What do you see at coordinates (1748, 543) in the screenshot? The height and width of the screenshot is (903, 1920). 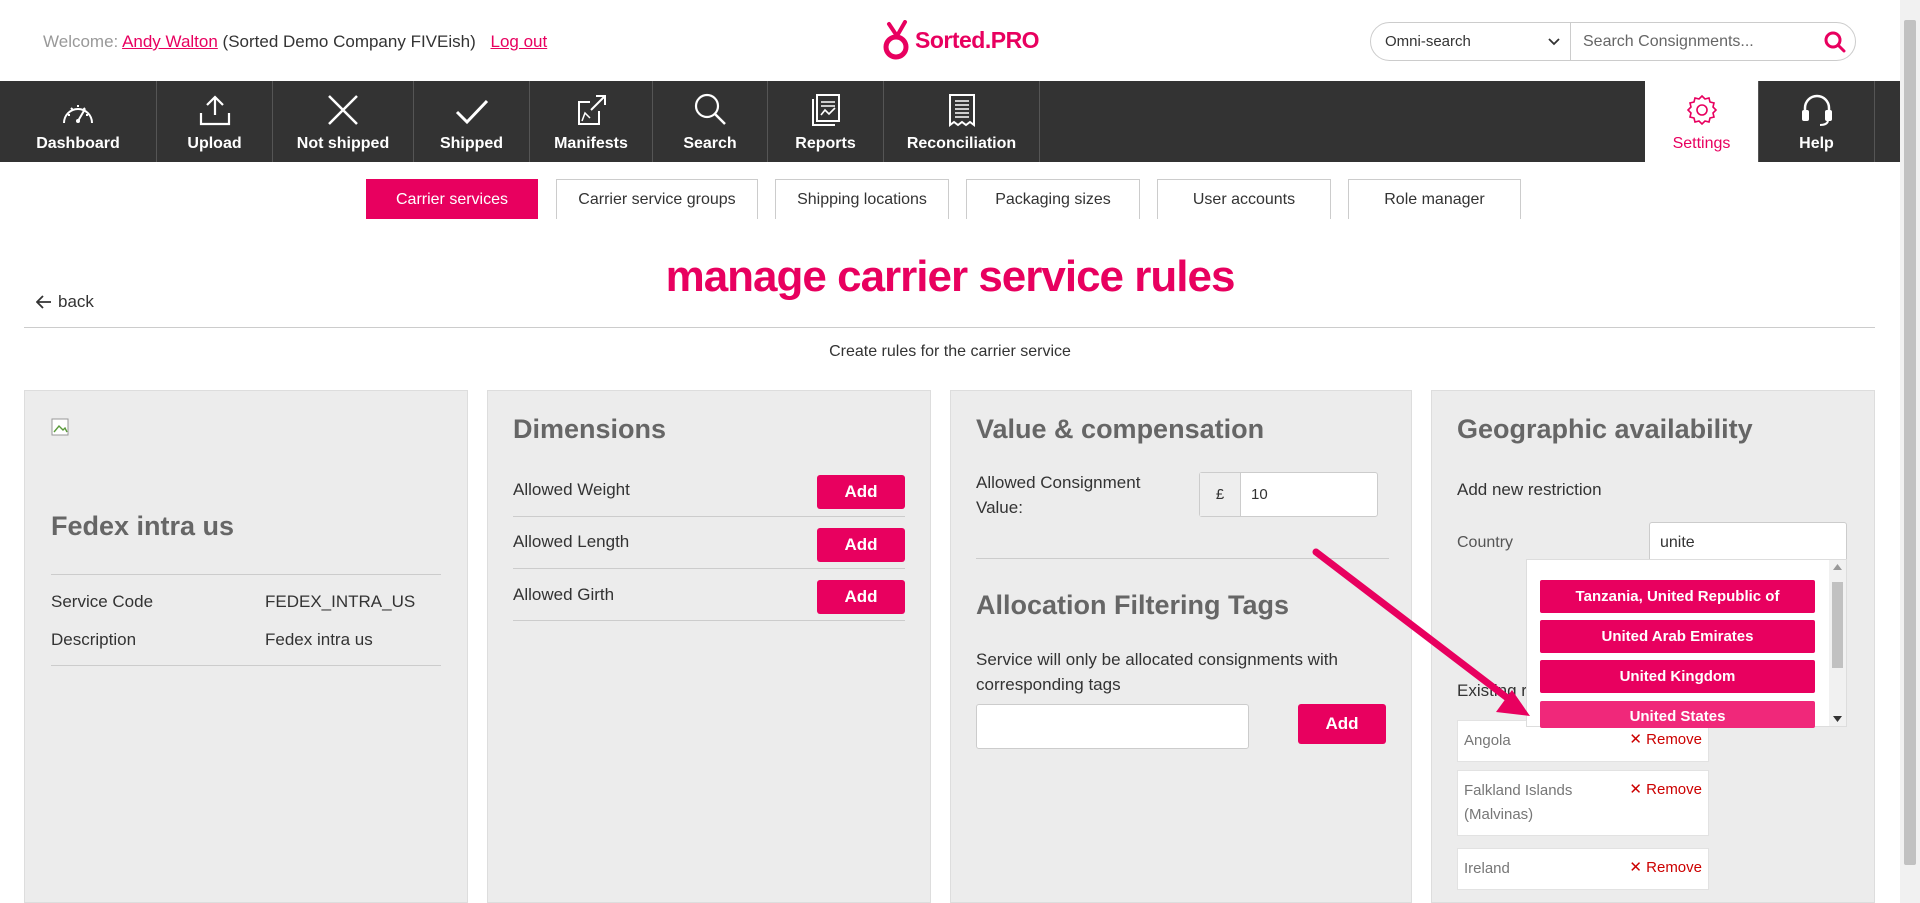 I see `country-input: unite` at bounding box center [1748, 543].